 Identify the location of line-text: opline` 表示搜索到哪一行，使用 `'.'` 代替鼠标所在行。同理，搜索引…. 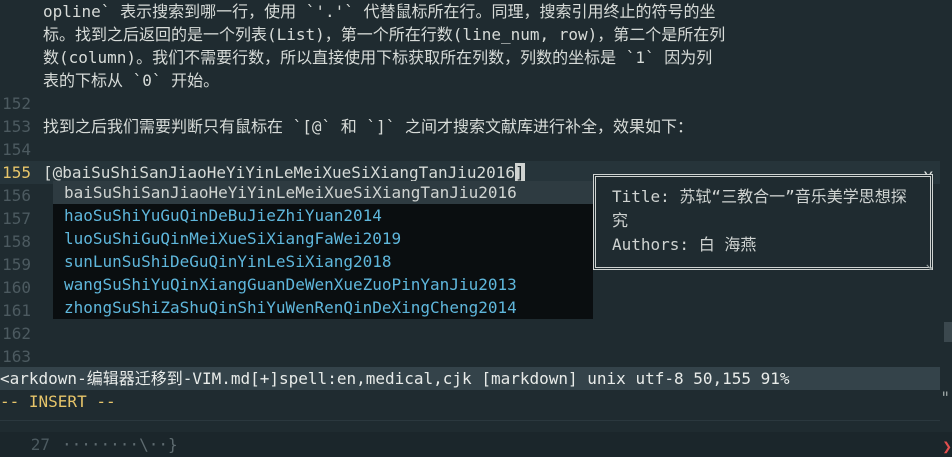
(379, 11).